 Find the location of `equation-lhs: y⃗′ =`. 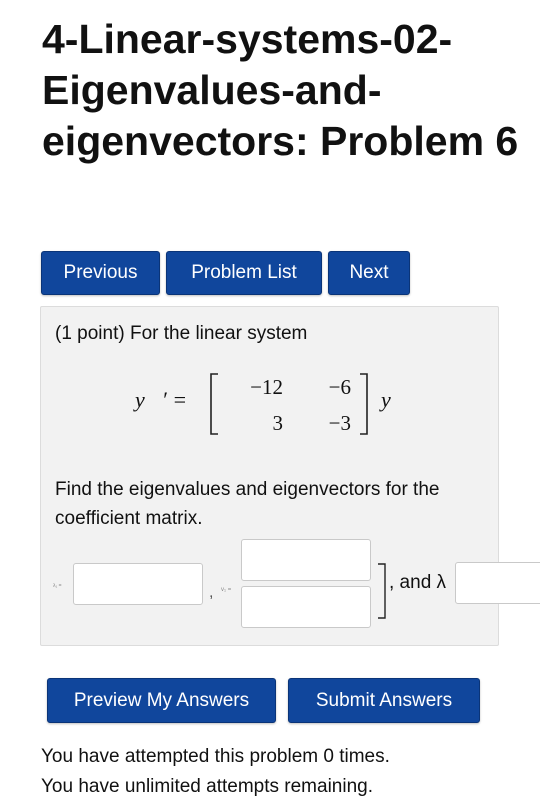

equation-lhs: y⃗′ = is located at coordinates (161, 399).